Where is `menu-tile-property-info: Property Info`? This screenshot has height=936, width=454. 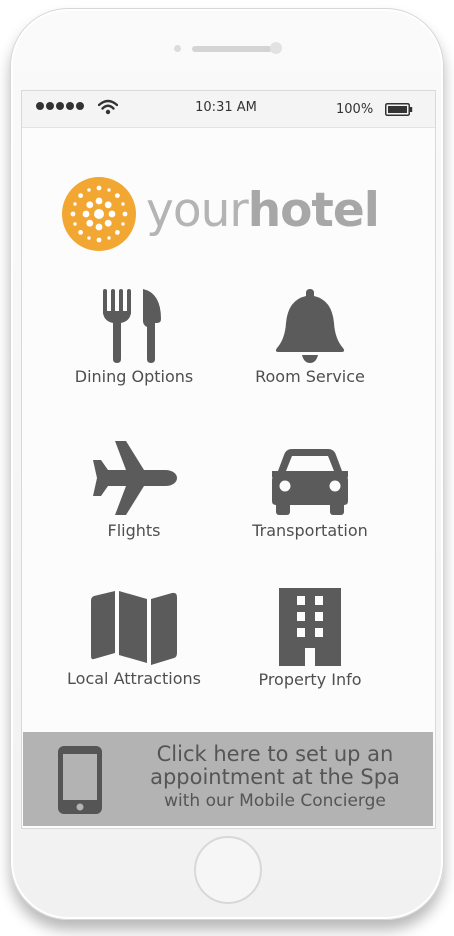
menu-tile-property-info: Property Info is located at coordinates (310, 638).